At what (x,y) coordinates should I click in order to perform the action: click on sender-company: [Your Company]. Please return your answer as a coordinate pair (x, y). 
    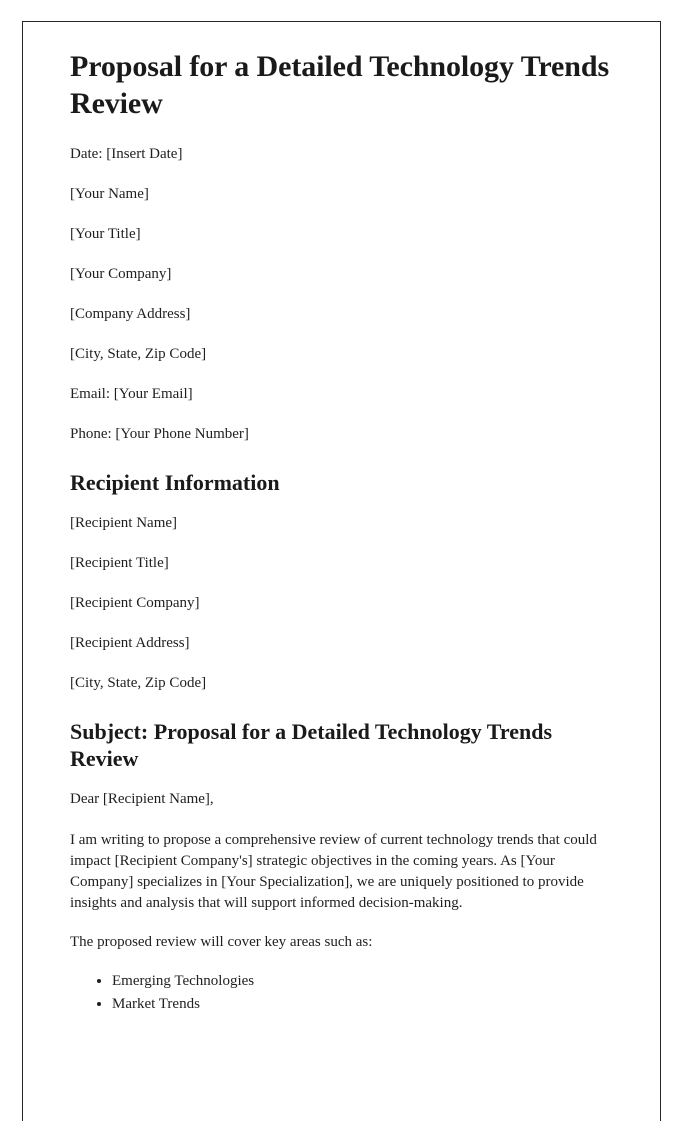
    Looking at the image, I should click on (121, 274).